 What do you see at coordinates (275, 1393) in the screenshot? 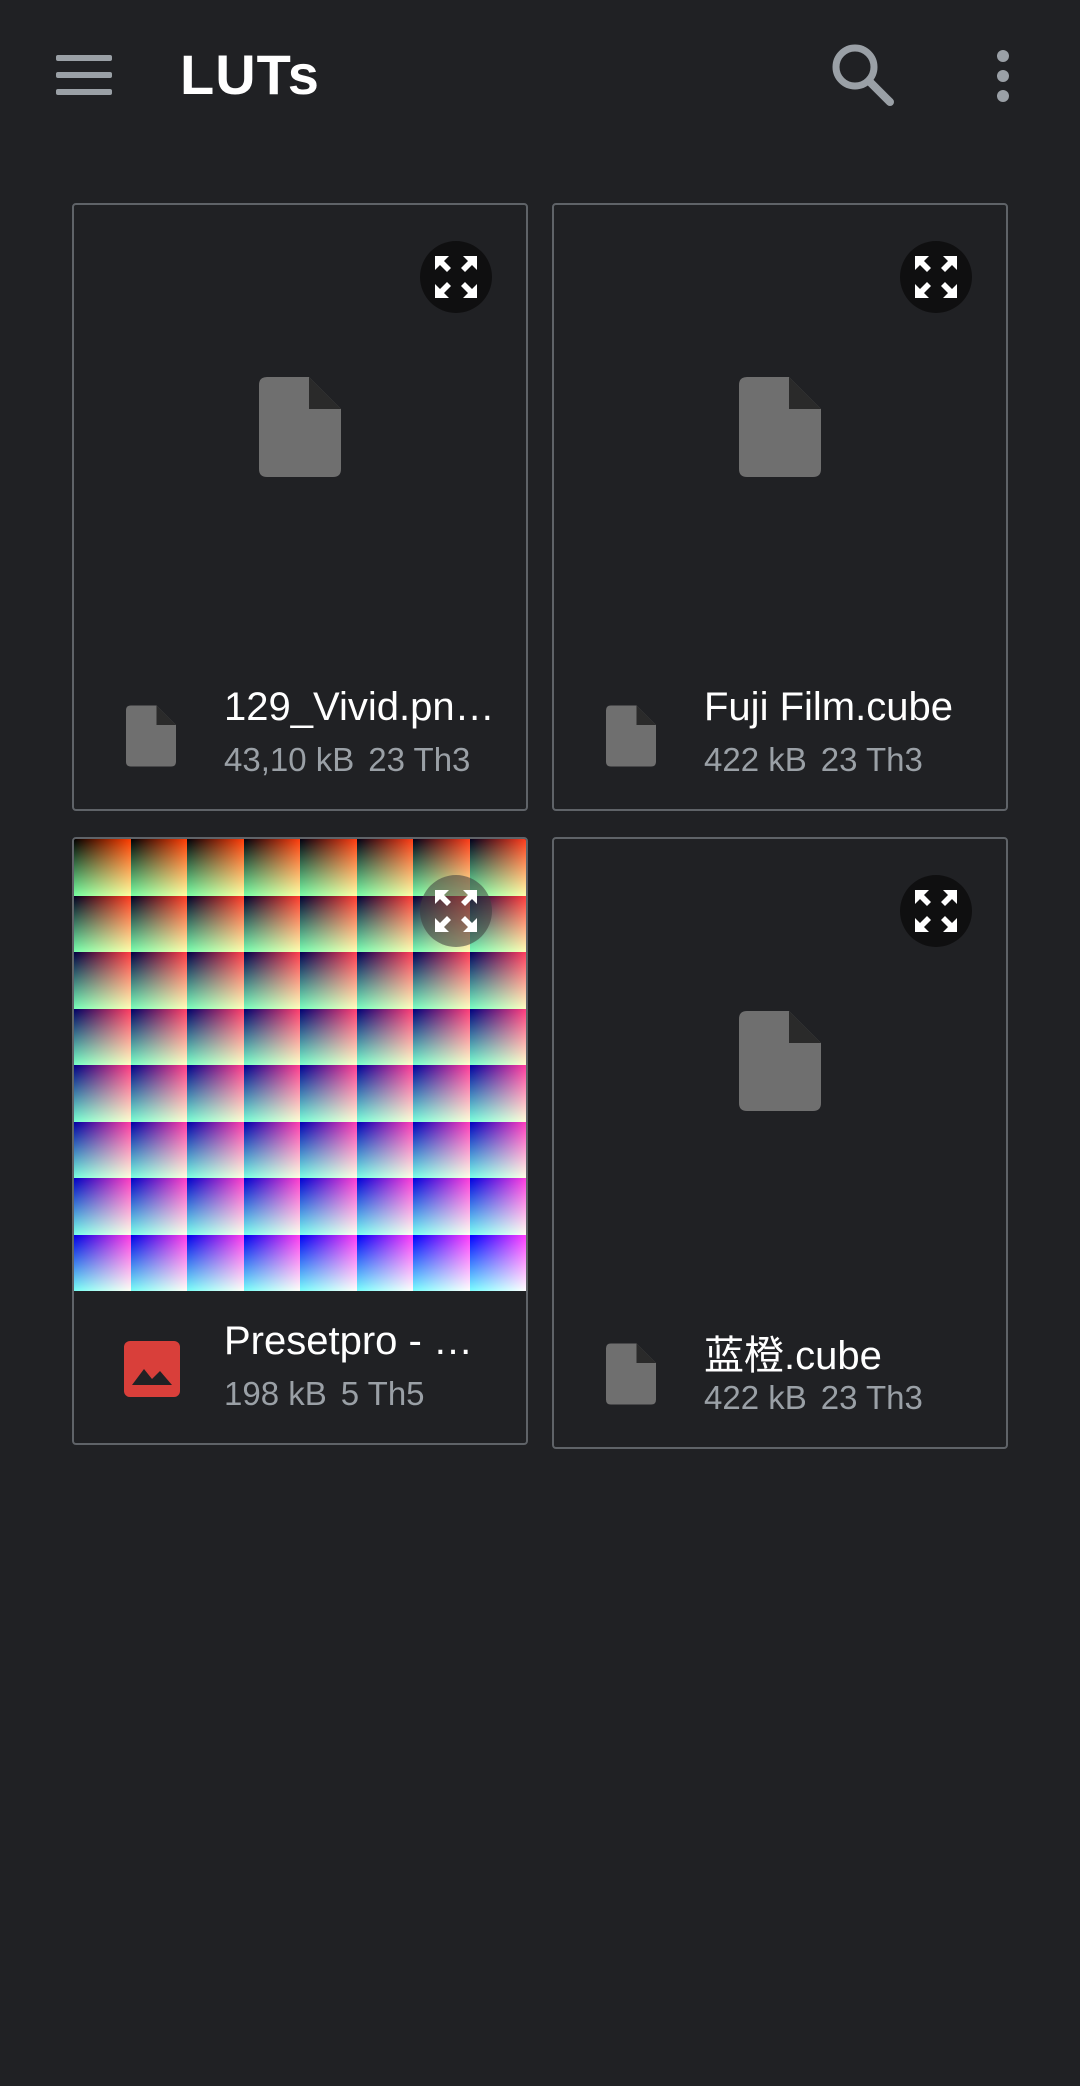
I see `file-size: 198 kB` at bounding box center [275, 1393].